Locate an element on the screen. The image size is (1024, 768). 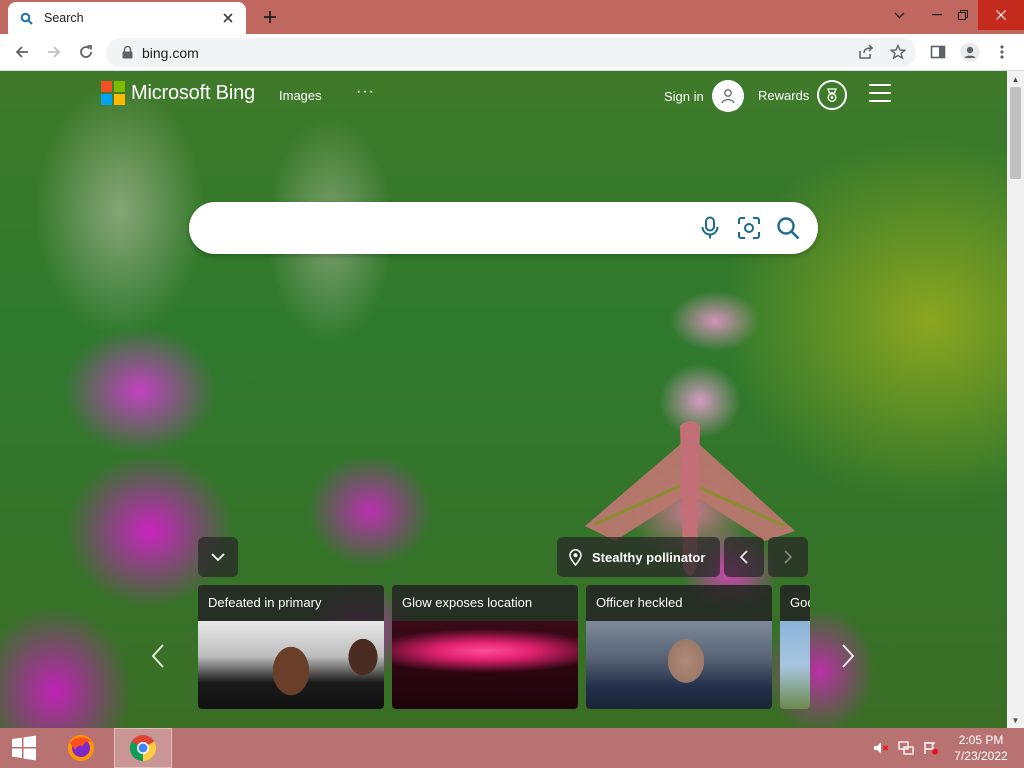
hamburger-menu-icon is located at coordinates (880, 93).